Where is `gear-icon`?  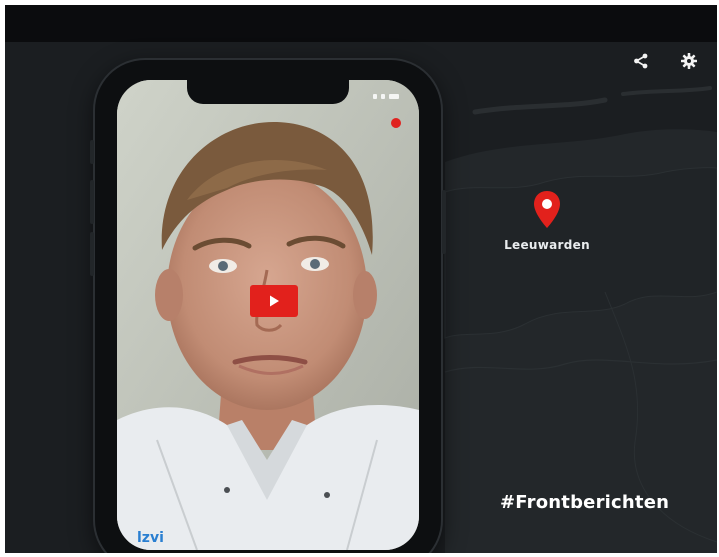 gear-icon is located at coordinates (689, 61).